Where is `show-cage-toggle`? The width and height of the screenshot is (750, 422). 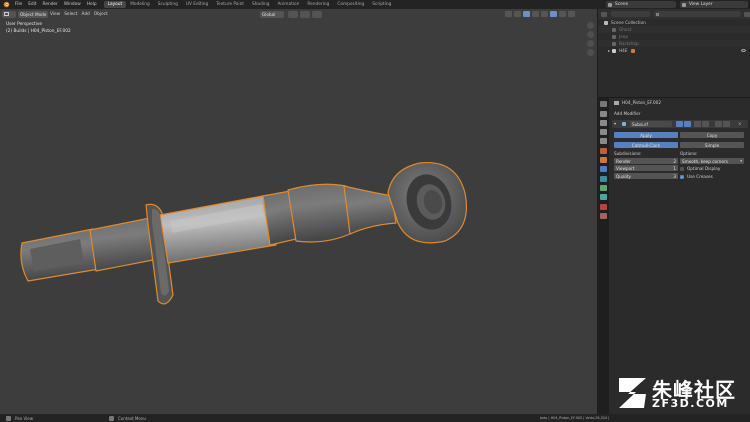
show-cage-toggle is located at coordinates (705, 124).